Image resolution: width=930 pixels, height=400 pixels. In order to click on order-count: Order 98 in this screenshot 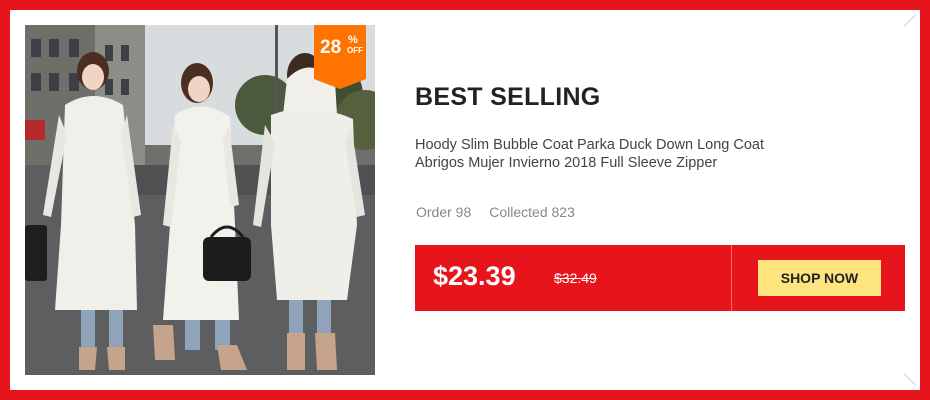, I will do `click(444, 212)`.